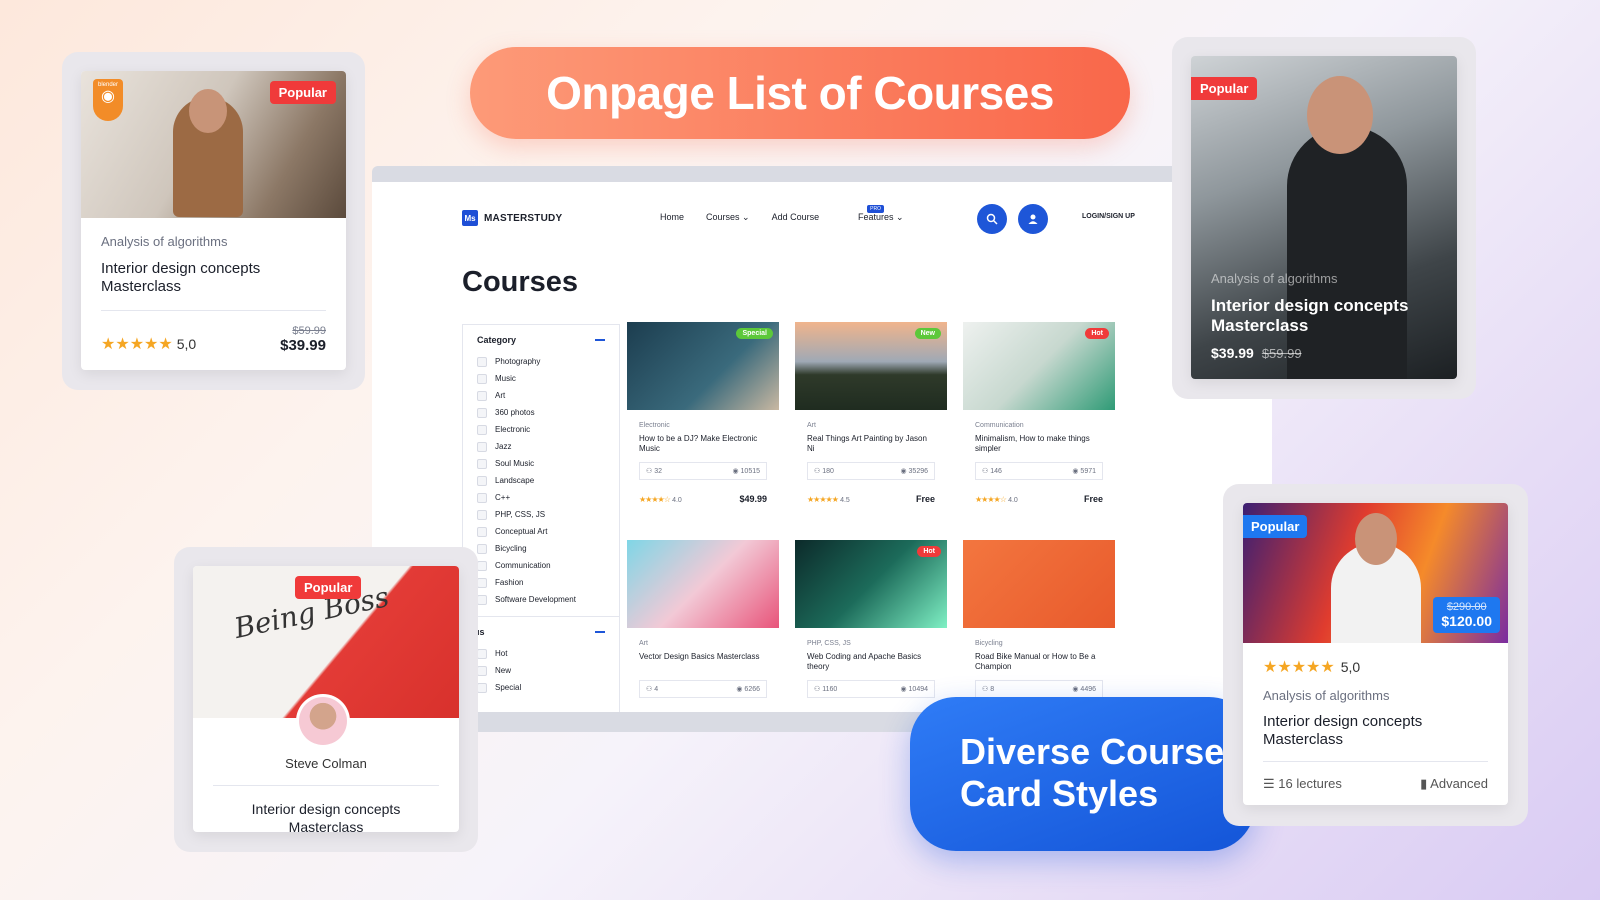 The width and height of the screenshot is (1600, 900). What do you see at coordinates (1039, 663) in the screenshot?
I see `course-title: Road Bike Manual or How to Be a Champion` at bounding box center [1039, 663].